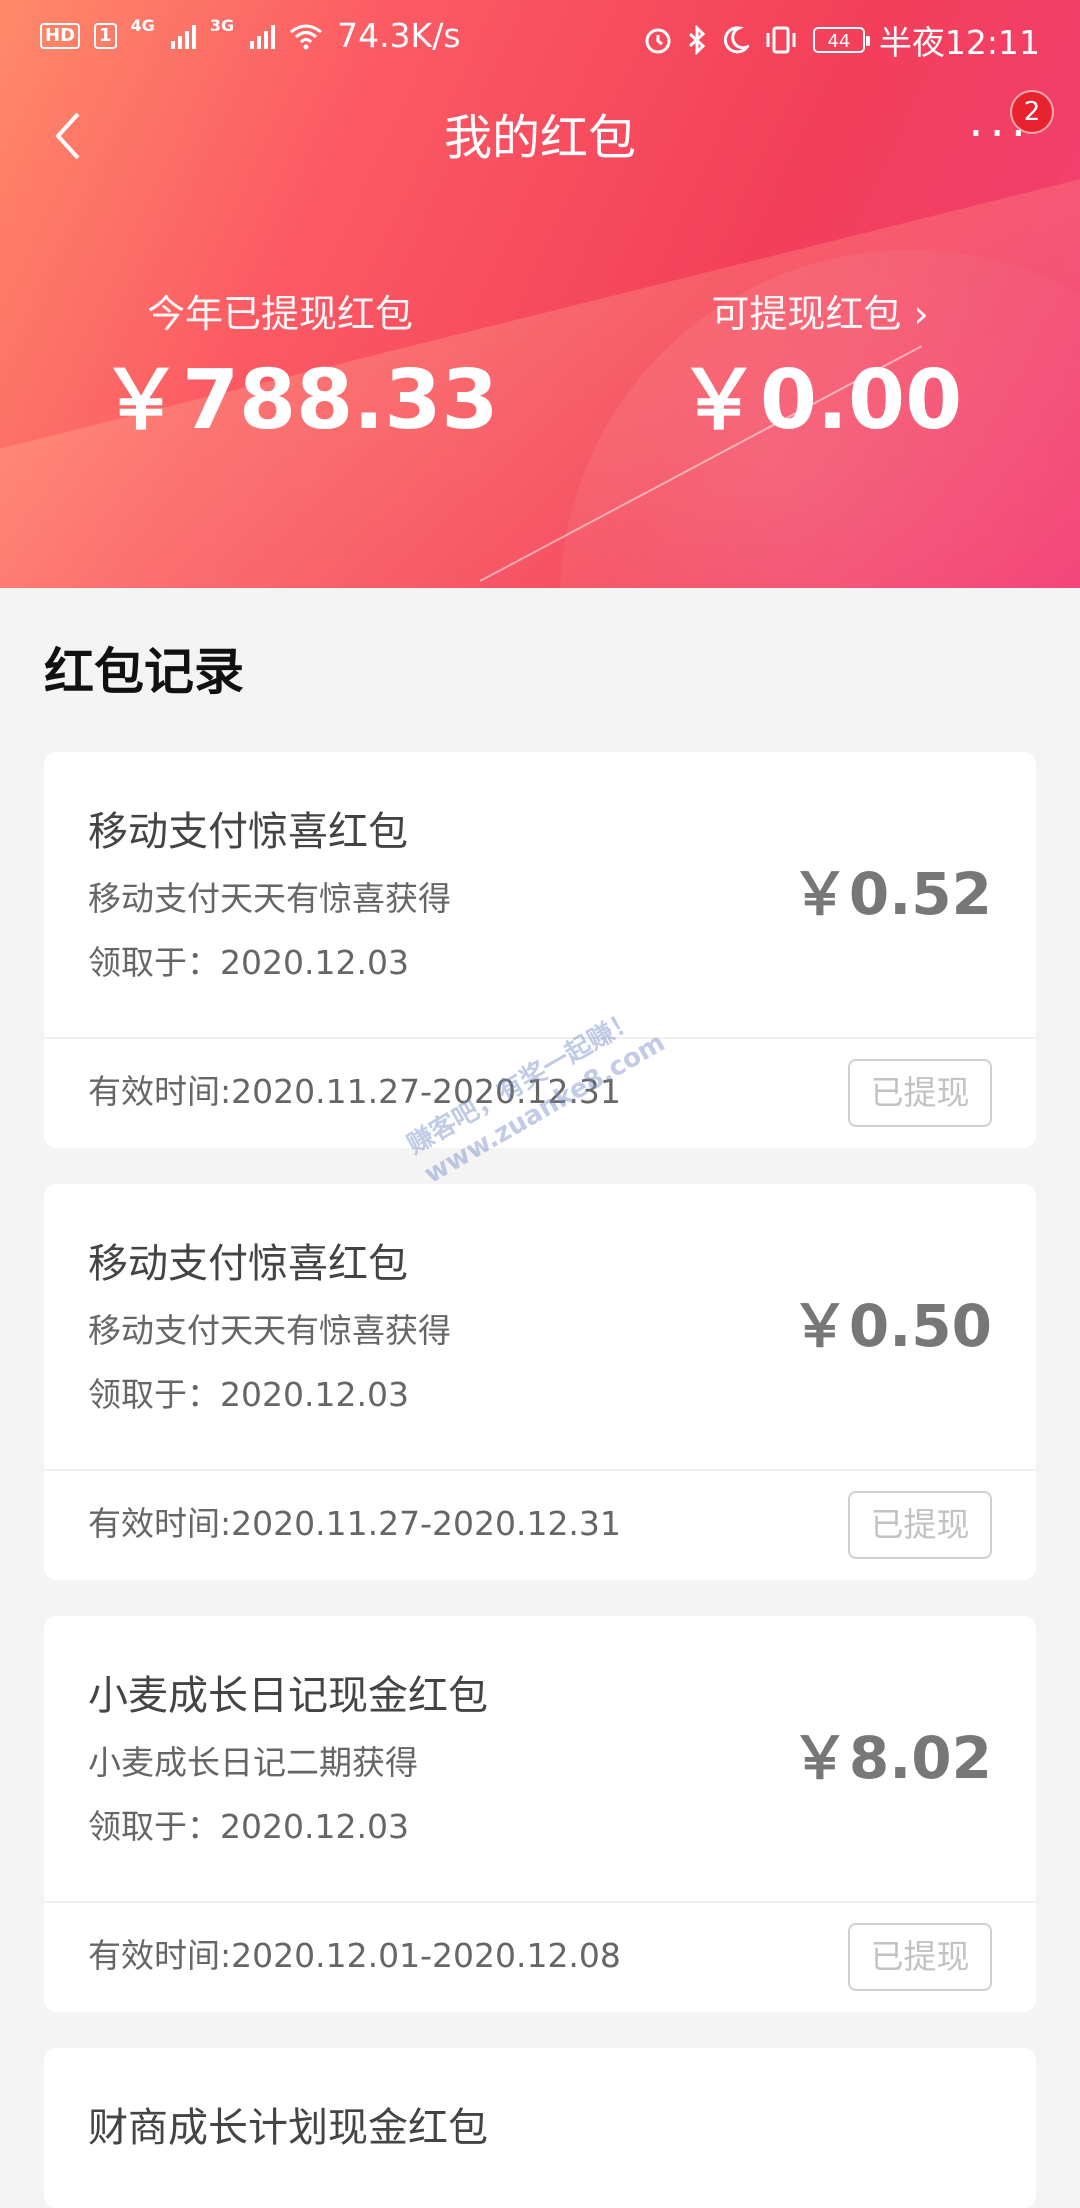  Describe the element at coordinates (736, 40) in the screenshot. I see `moon-icon` at that location.